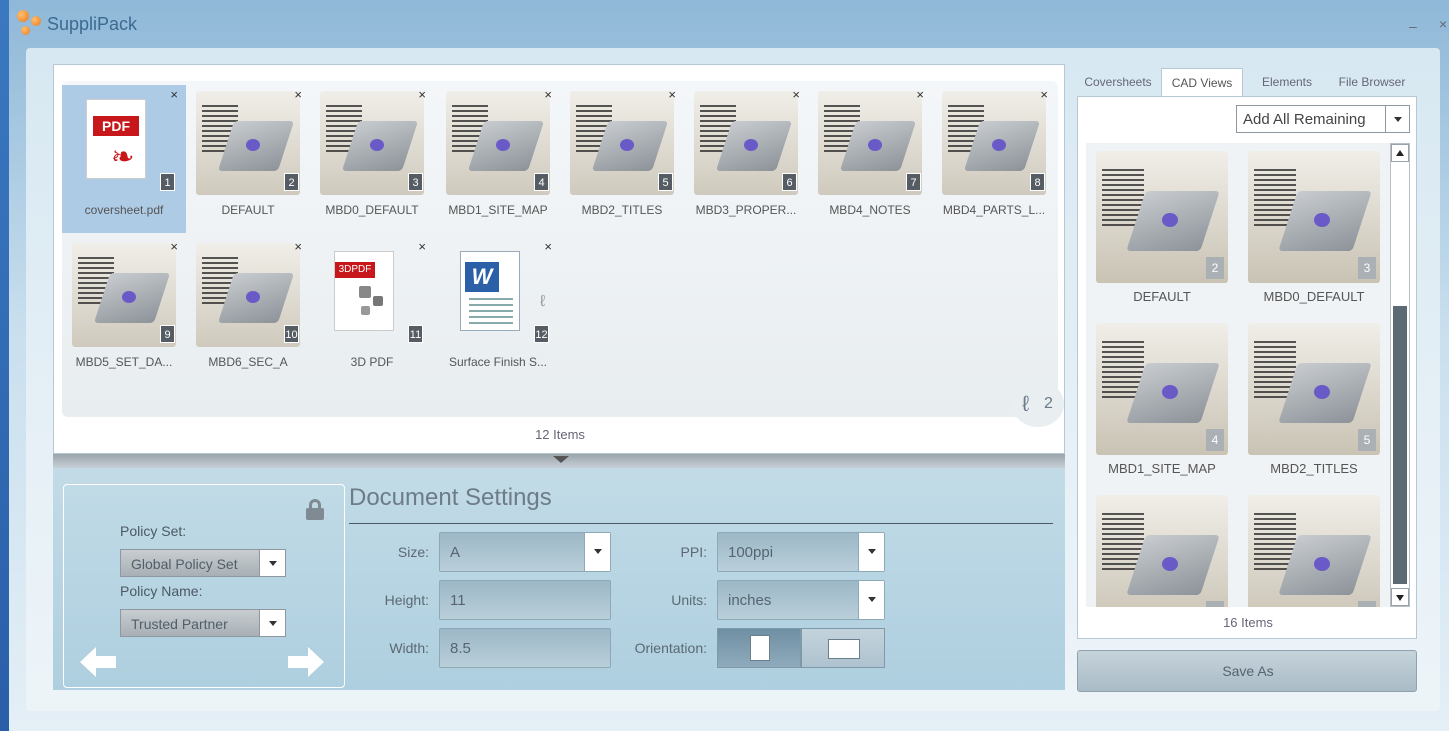 This screenshot has width=1449, height=731. What do you see at coordinates (1287, 82) in the screenshot?
I see `tab-elements: Elements` at bounding box center [1287, 82].